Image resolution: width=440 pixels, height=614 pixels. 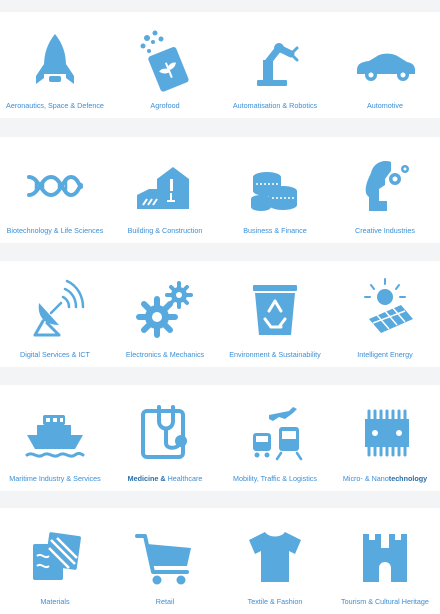 I want to click on dna-icon, so click(x=55, y=186).